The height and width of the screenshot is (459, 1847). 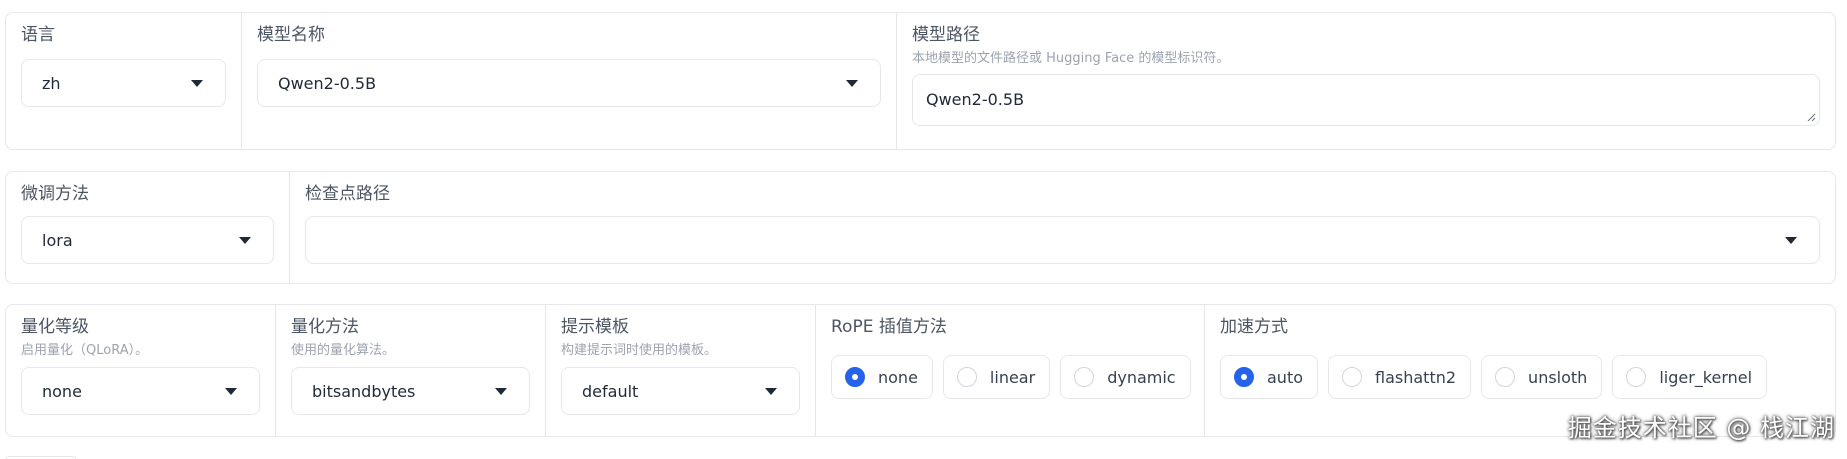 What do you see at coordinates (55, 327) in the screenshot?
I see `quantization-bit-label: 量化等级` at bounding box center [55, 327].